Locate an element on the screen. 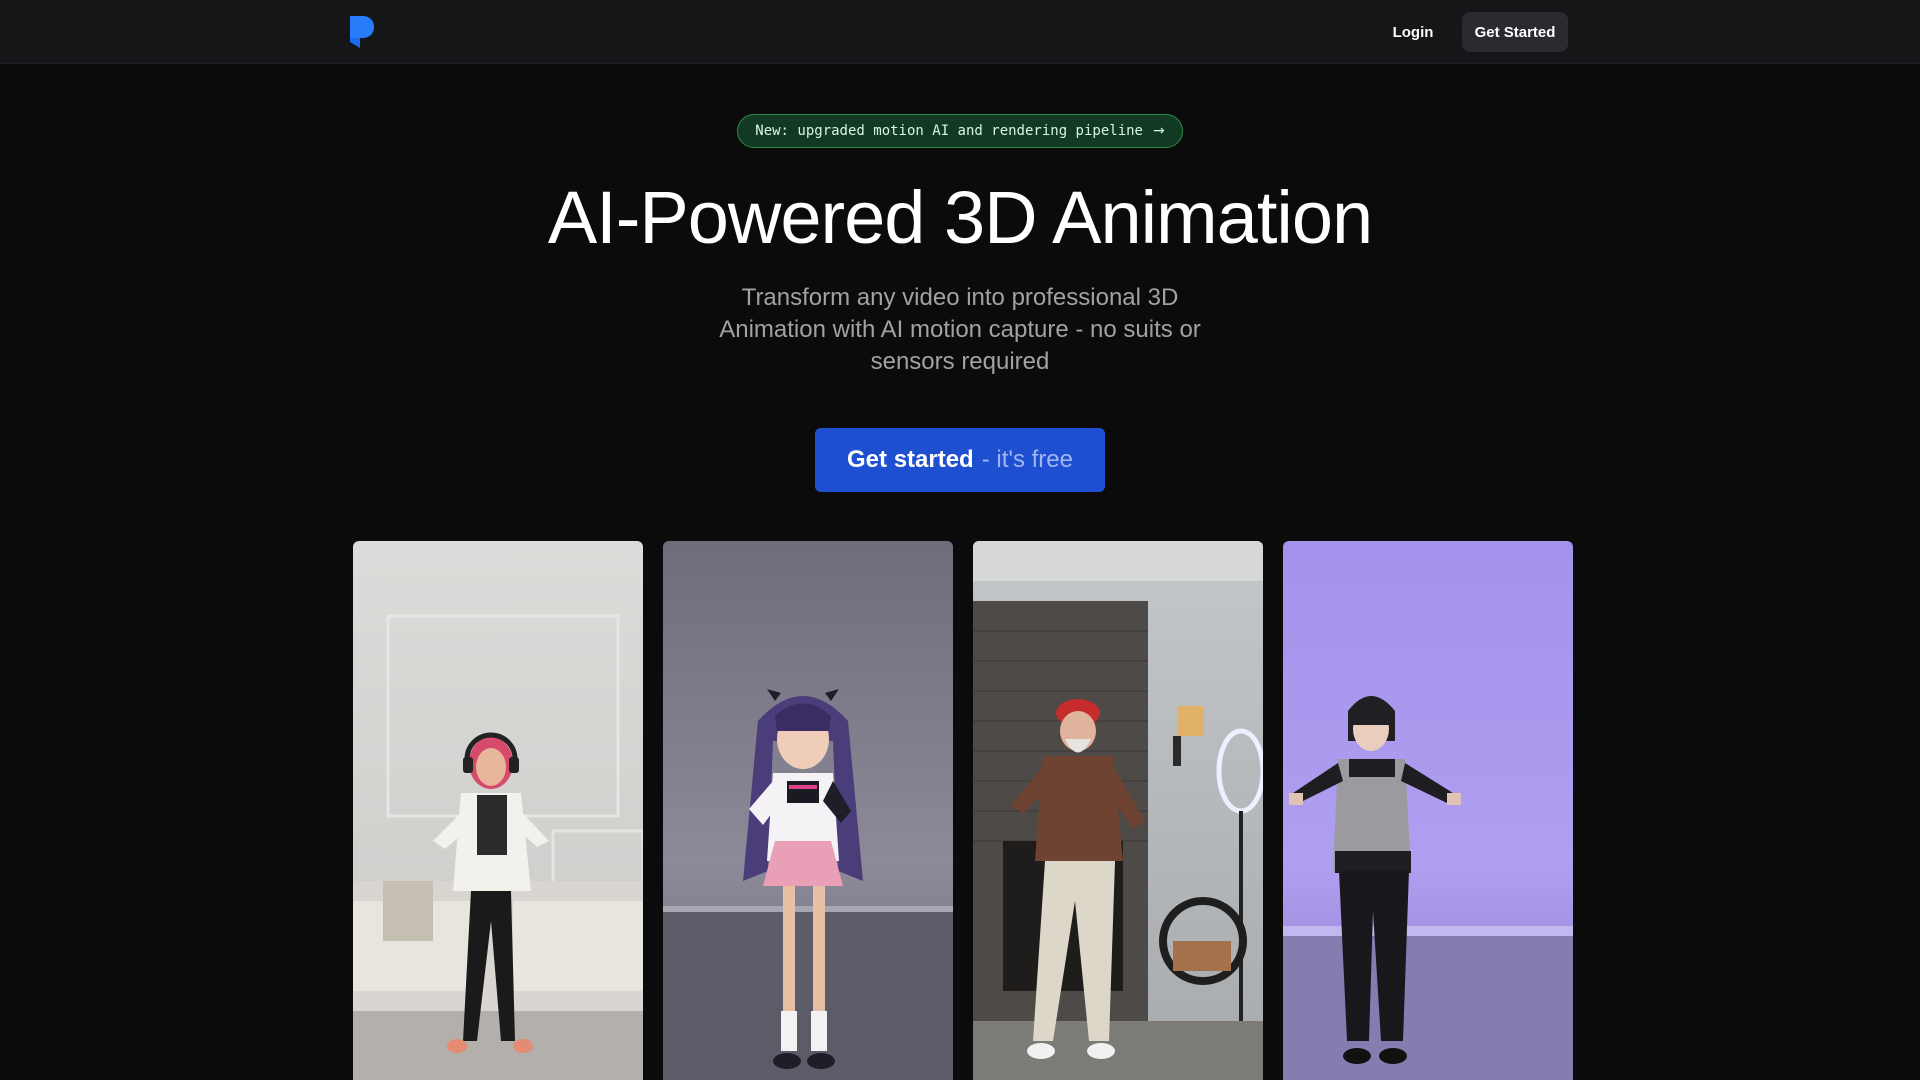 Image resolution: width=1920 pixels, height=1080 pixels. top-navbar: Login Get Started is located at coordinates (960, 32).